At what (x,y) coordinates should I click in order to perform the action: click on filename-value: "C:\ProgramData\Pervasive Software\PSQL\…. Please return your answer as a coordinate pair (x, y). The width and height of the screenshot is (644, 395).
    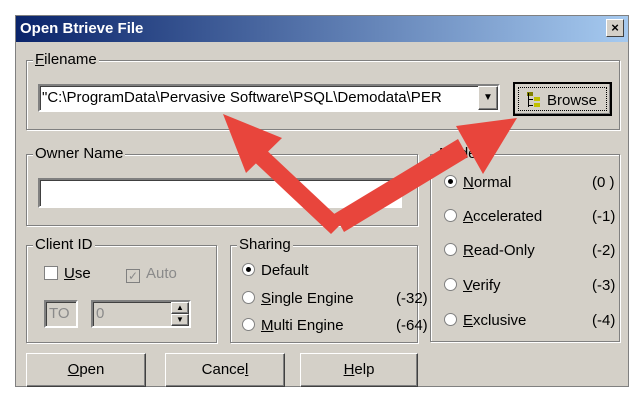
    Looking at the image, I should click on (242, 97).